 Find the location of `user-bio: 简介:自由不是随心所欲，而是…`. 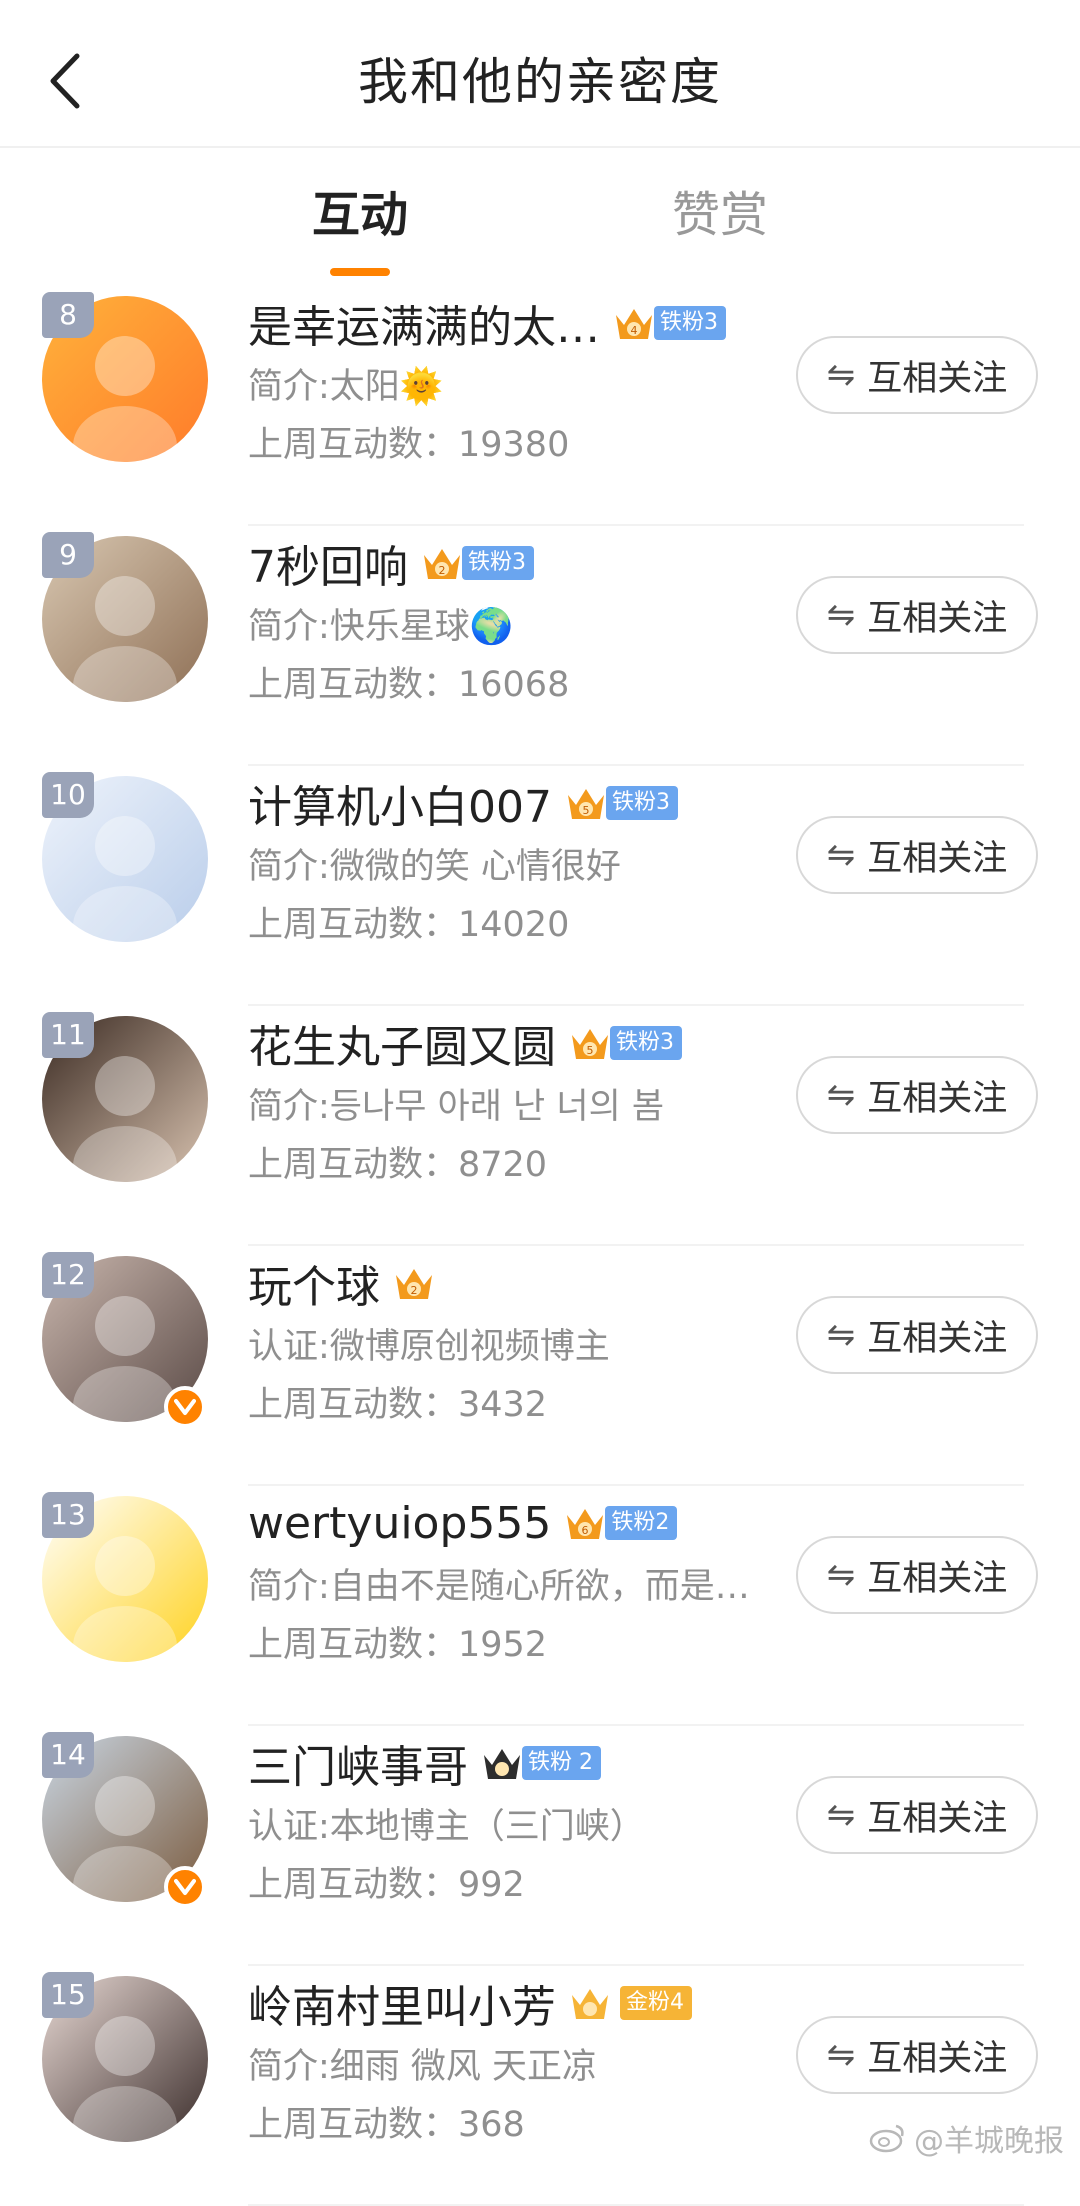

user-bio: 简介:自由不是随心所欲，而是… is located at coordinates (499, 1587).